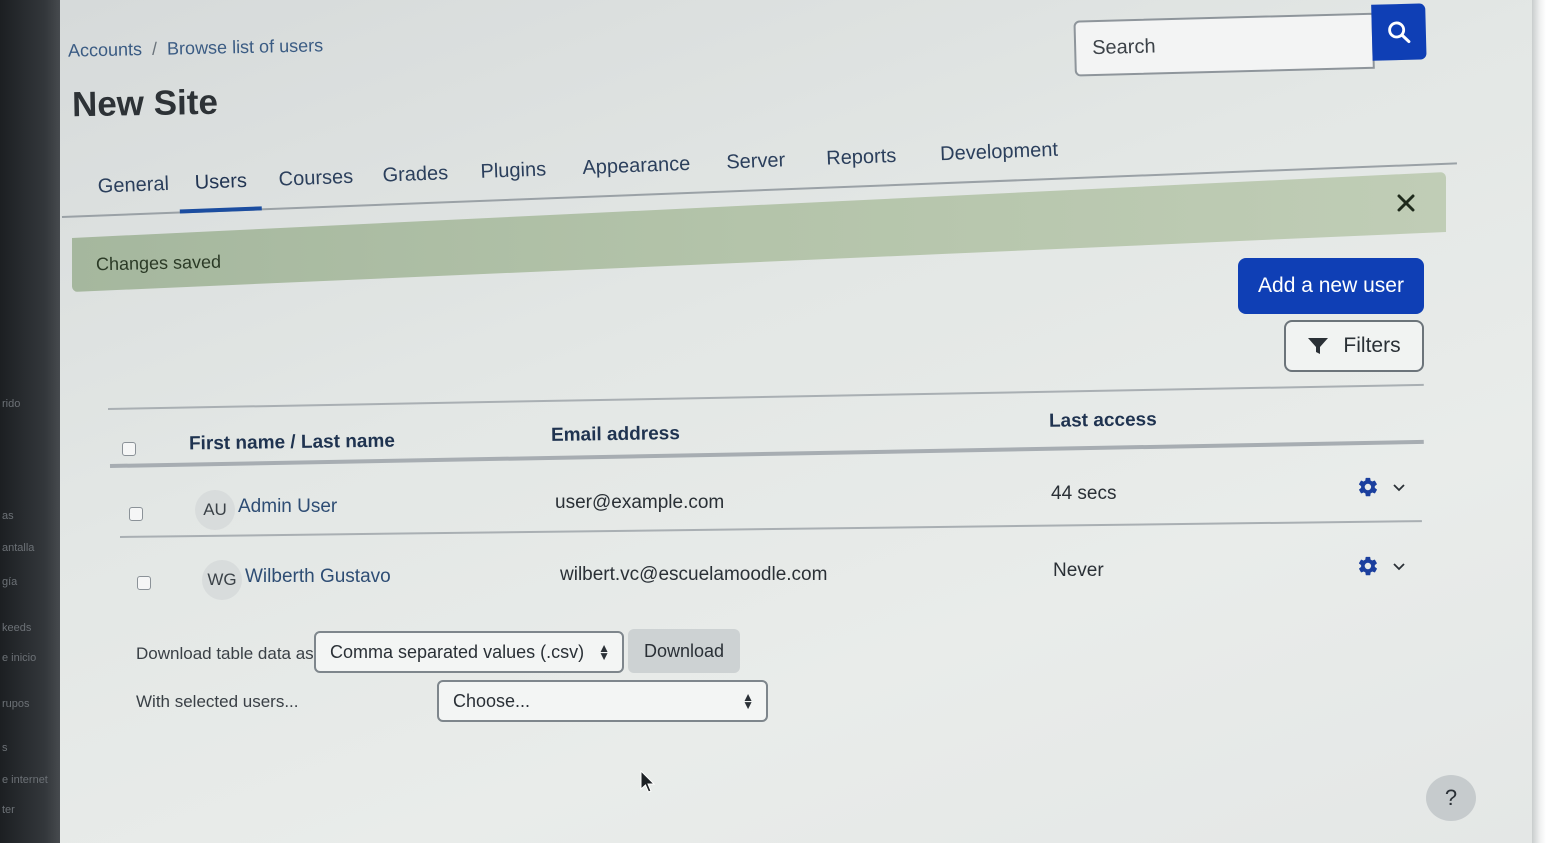 Image resolution: width=1546 pixels, height=843 pixels. Describe the element at coordinates (292, 443) in the screenshot. I see `column-header-name: First name / Last name` at that location.